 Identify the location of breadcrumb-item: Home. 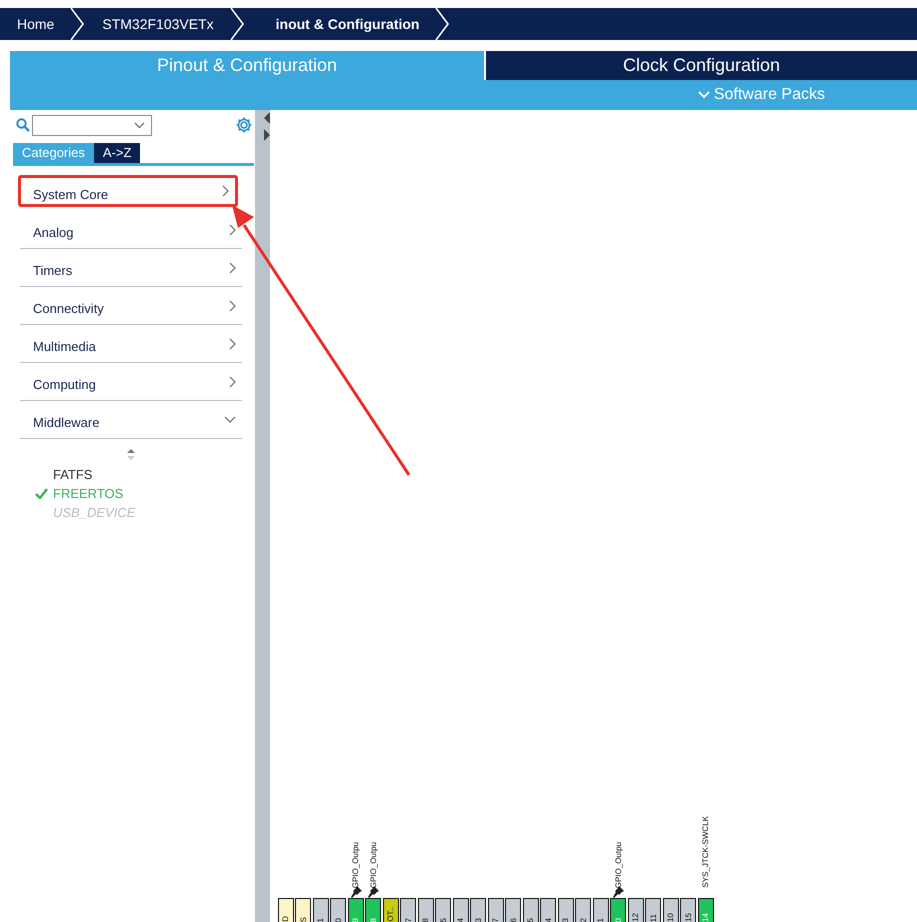
(43, 24).